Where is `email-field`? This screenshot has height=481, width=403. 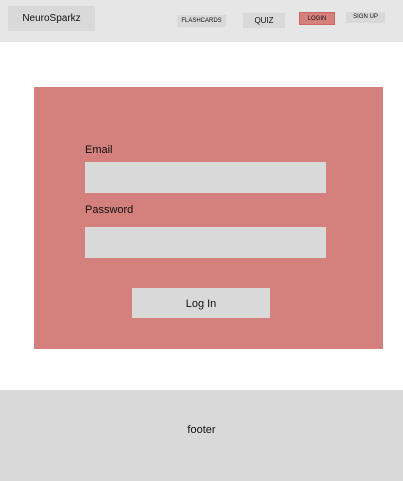
email-field is located at coordinates (205, 177).